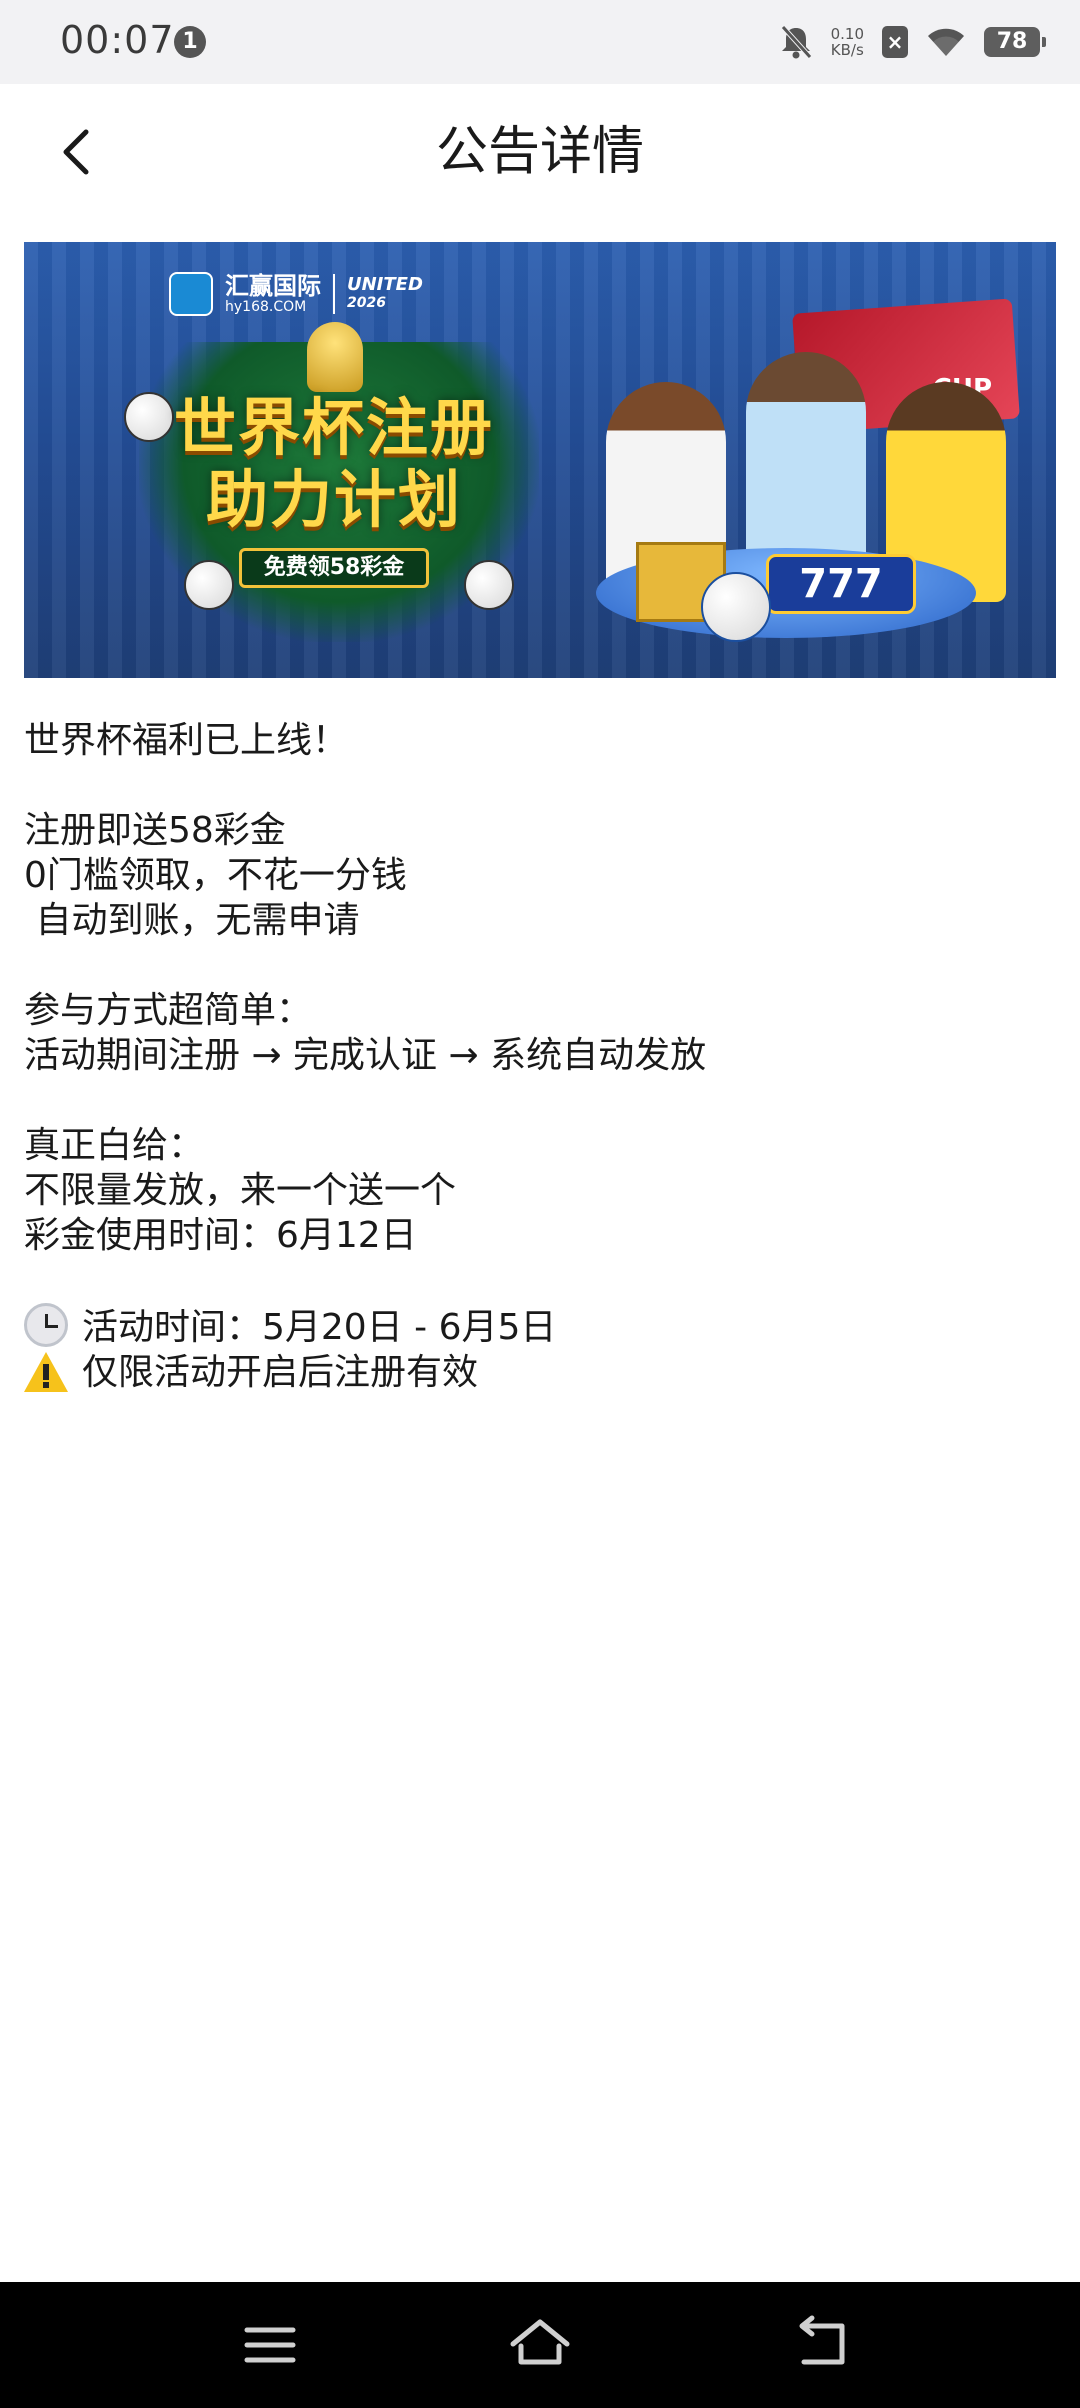 The image size is (1080, 2408). I want to click on body-line: 参与方式超简单：, so click(168, 1010).